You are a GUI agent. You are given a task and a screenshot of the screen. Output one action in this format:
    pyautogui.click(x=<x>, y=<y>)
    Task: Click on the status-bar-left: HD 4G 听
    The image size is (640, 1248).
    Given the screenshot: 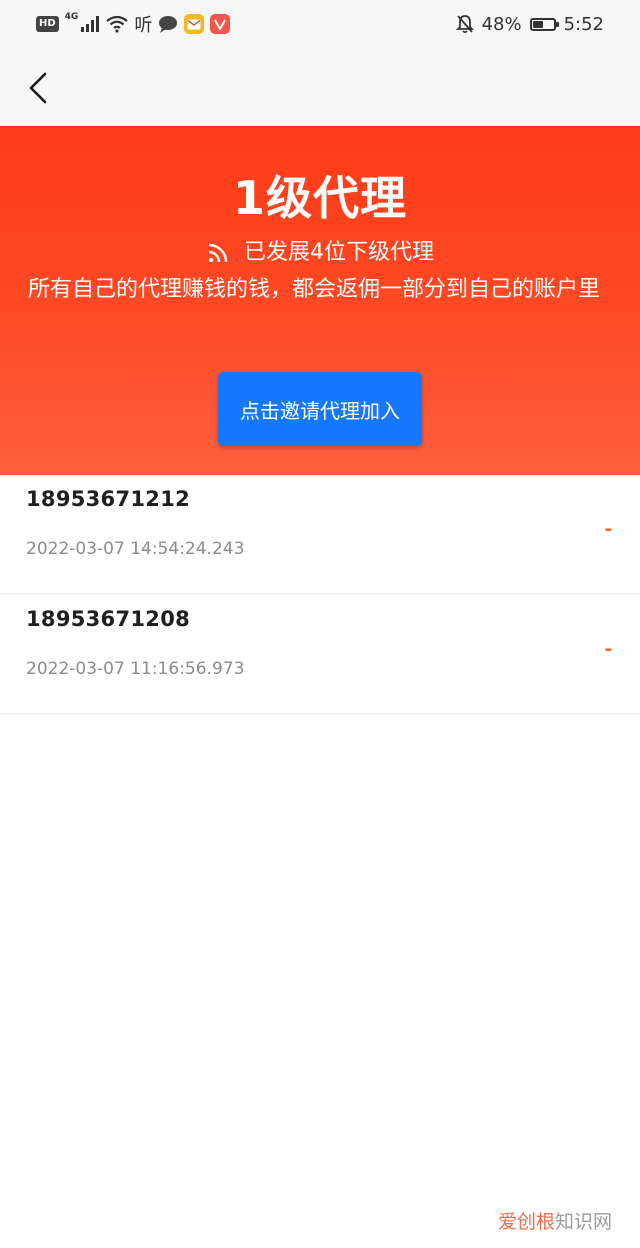 What is the action you would take?
    pyautogui.click(x=133, y=24)
    